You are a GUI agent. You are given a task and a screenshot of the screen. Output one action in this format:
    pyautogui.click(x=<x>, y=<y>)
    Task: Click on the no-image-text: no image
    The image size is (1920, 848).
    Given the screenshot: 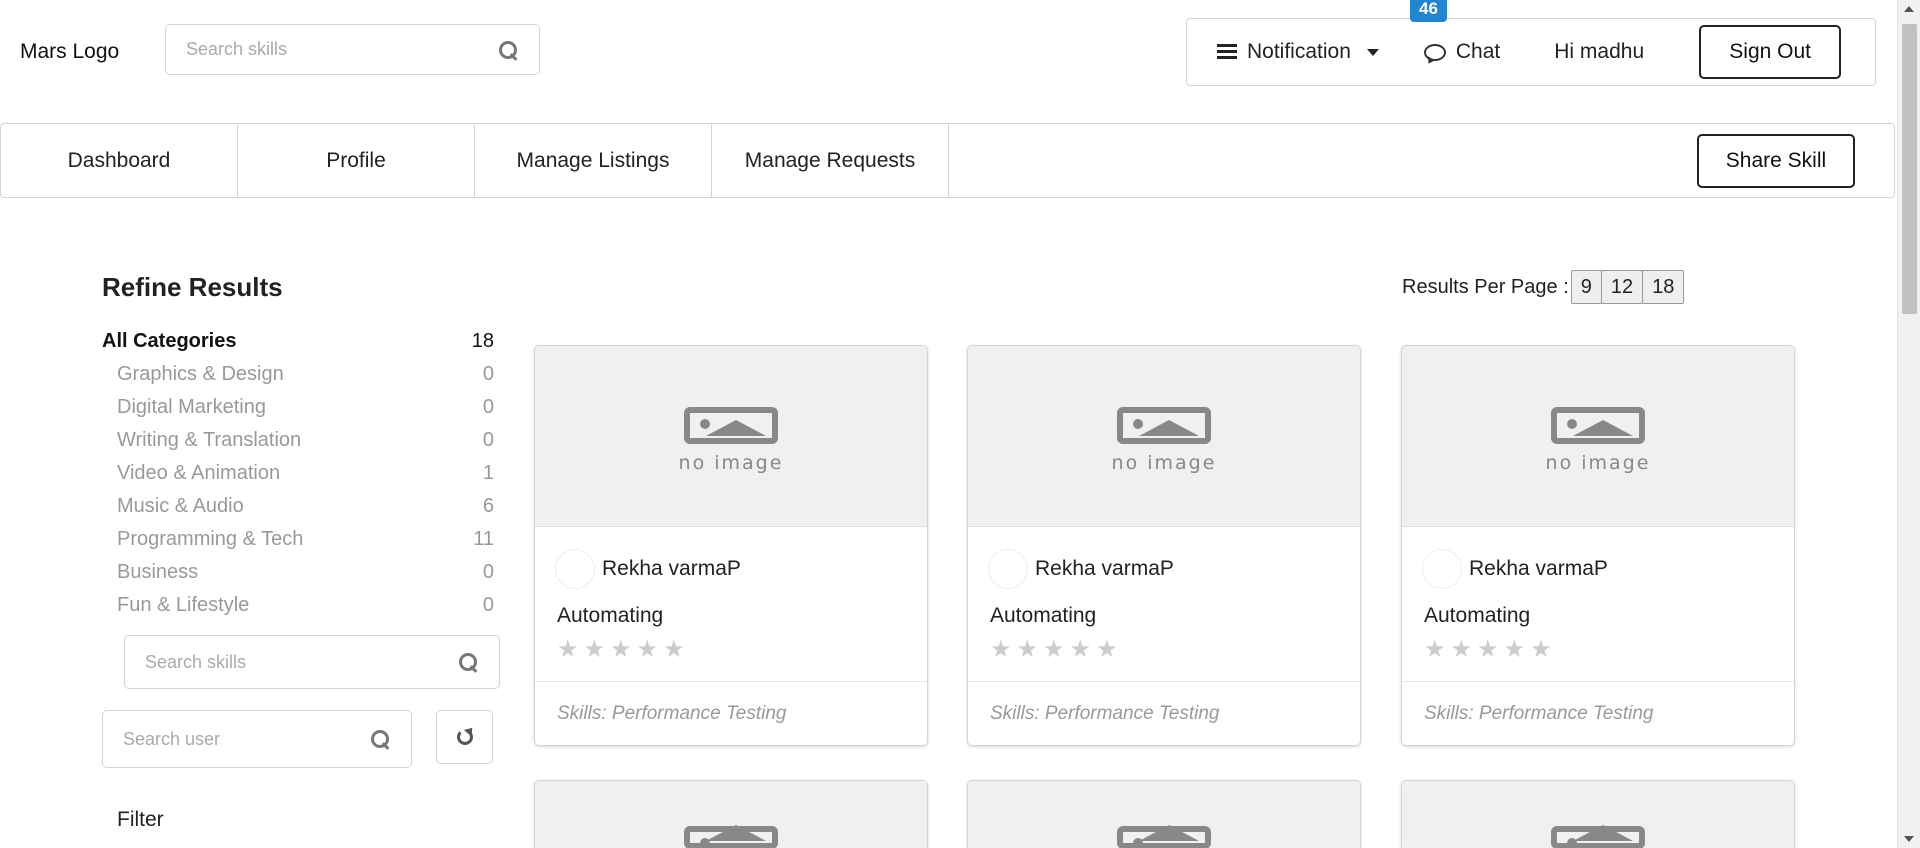 What is the action you would take?
    pyautogui.click(x=1164, y=462)
    